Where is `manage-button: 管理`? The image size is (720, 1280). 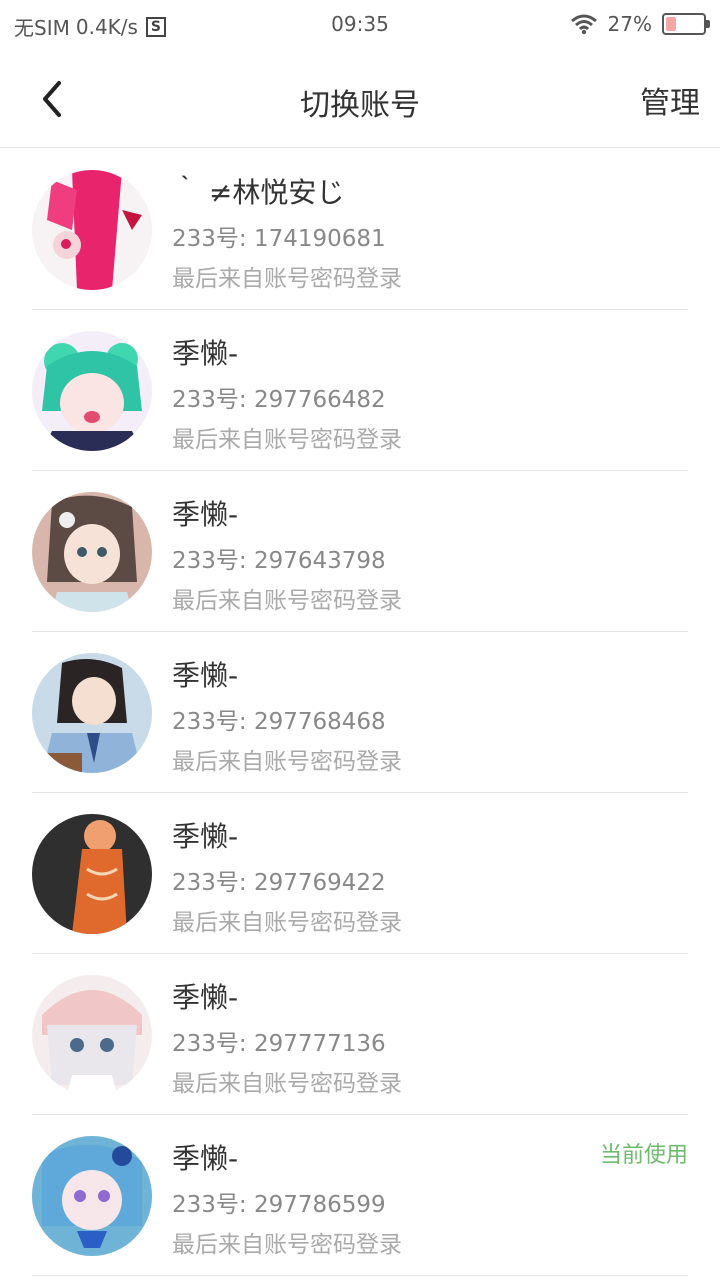
manage-button: 管理 is located at coordinates (670, 100).